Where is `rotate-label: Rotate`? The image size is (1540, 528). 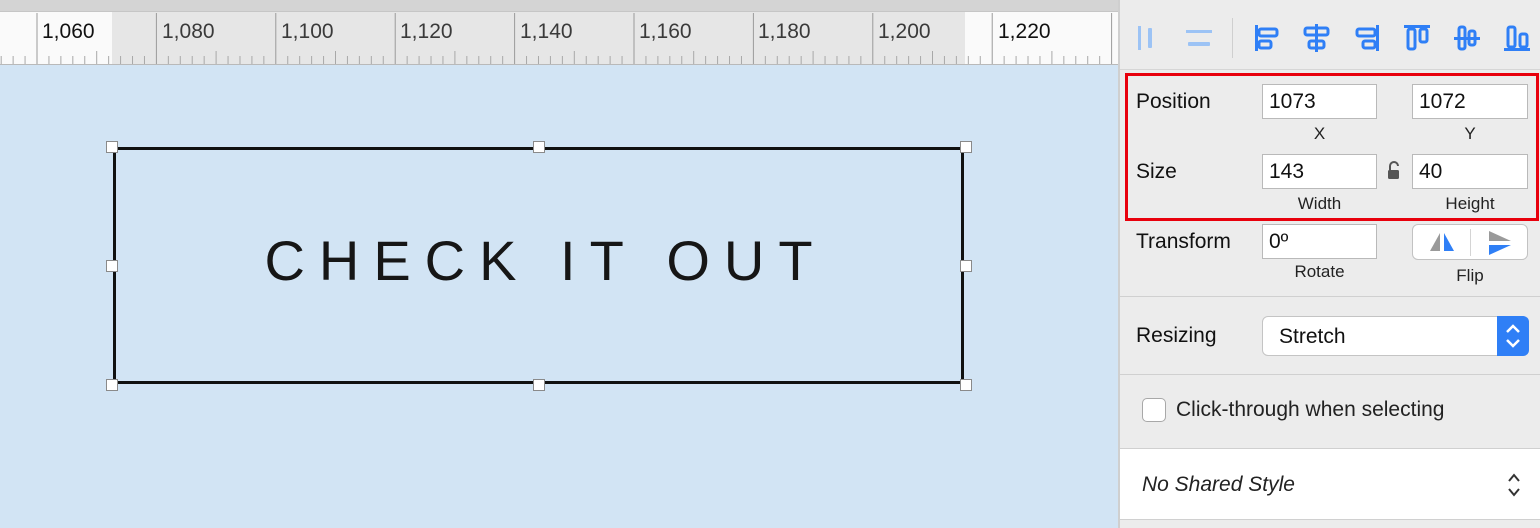 rotate-label: Rotate is located at coordinates (1319, 271).